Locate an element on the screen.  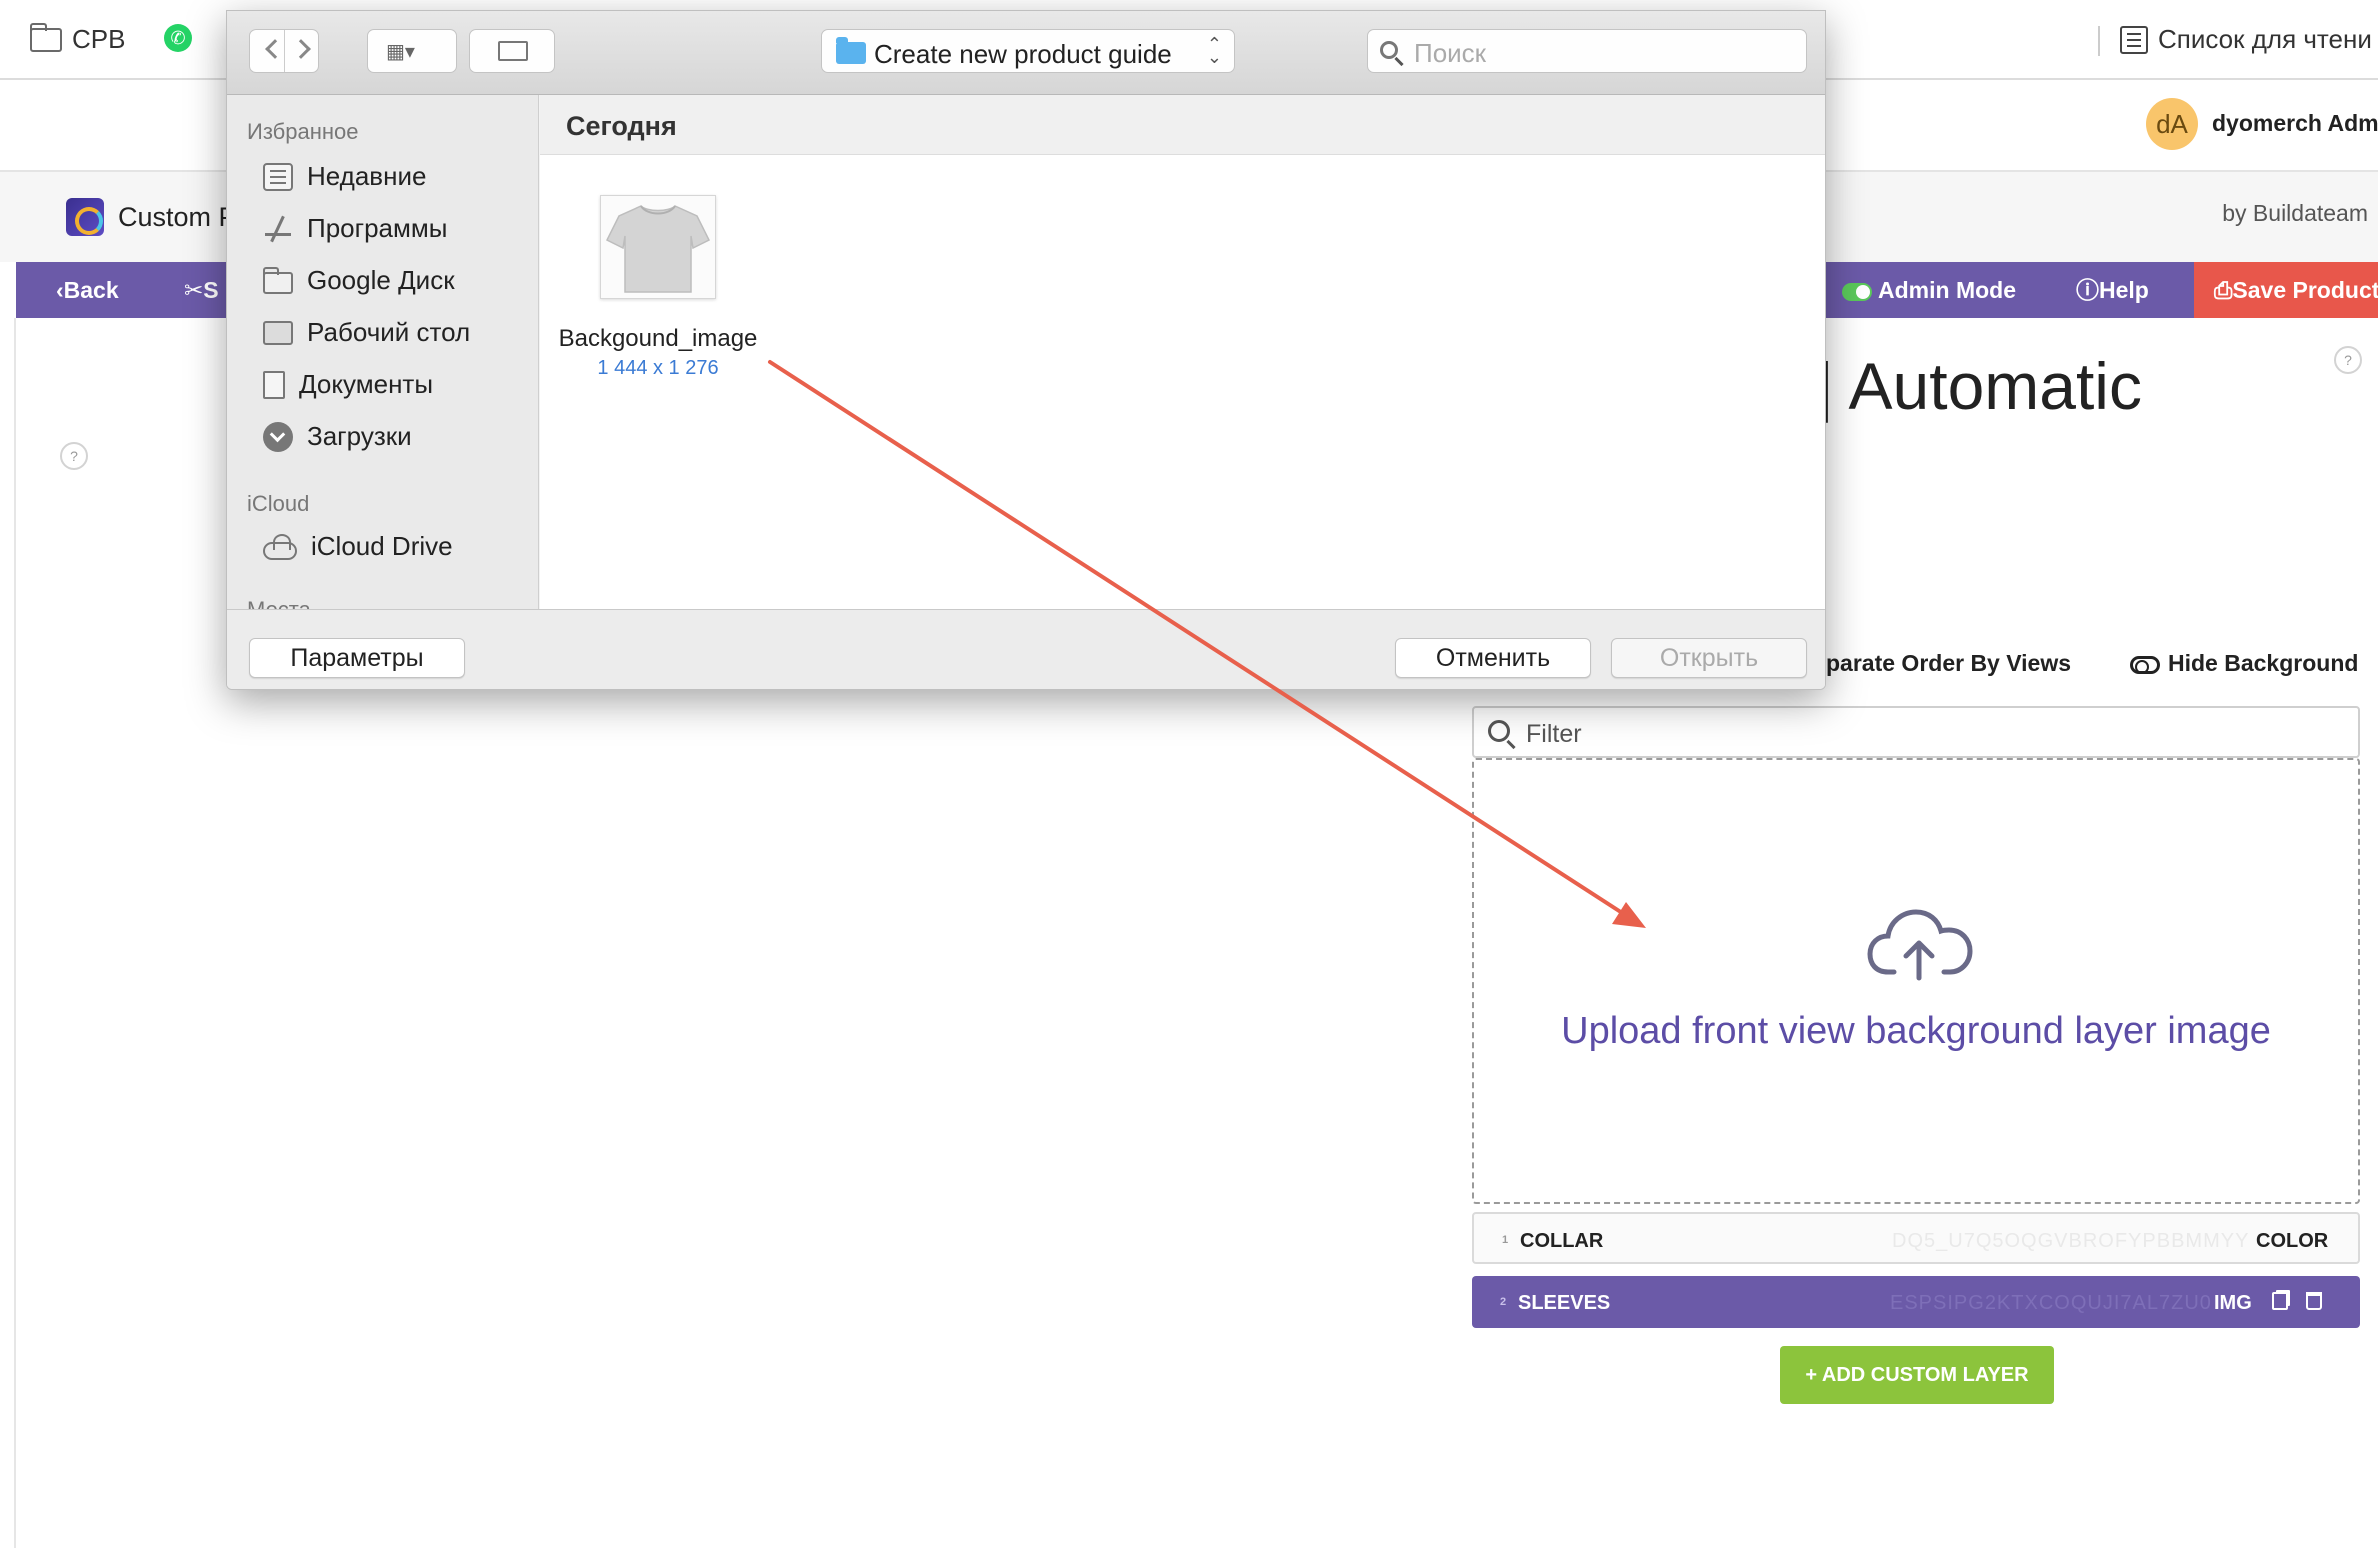
sidebar-item-desktop: Рабочий стол is located at coordinates (366, 332).